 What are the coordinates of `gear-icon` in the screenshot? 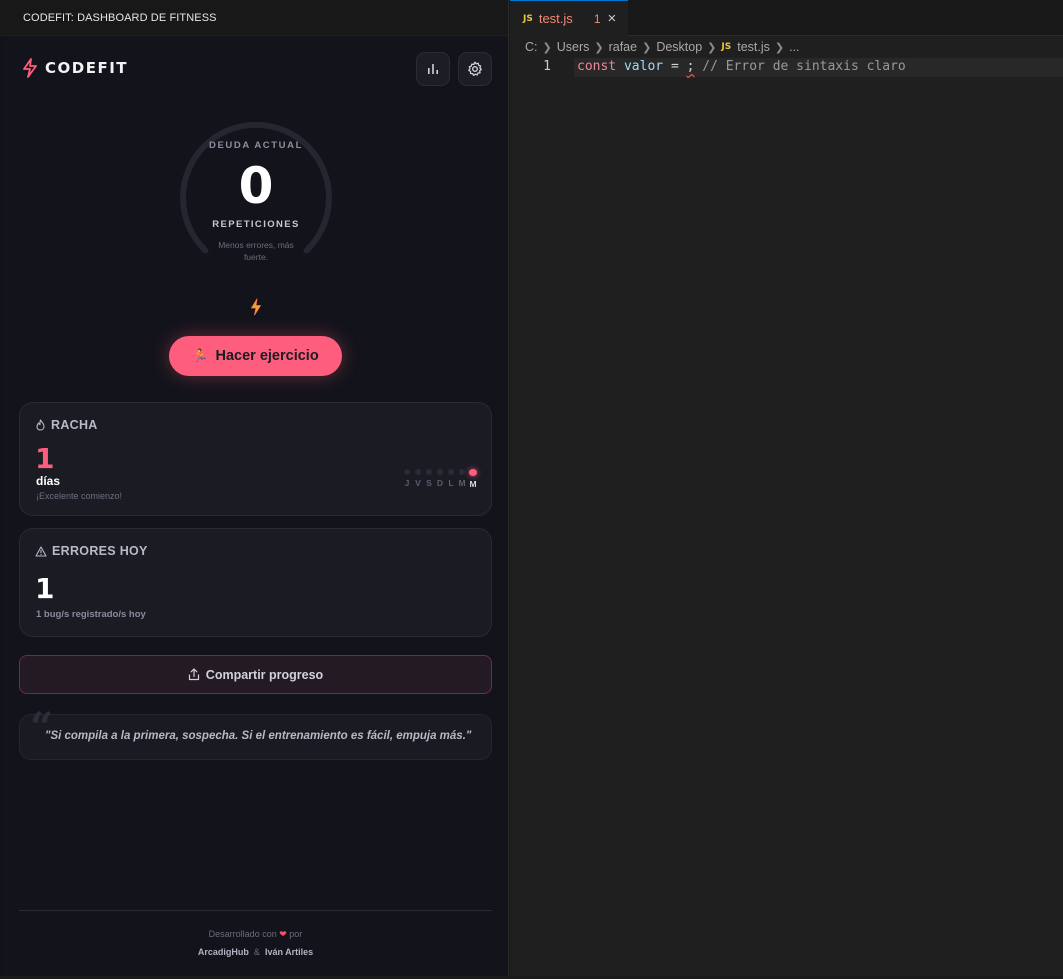 It's located at (475, 69).